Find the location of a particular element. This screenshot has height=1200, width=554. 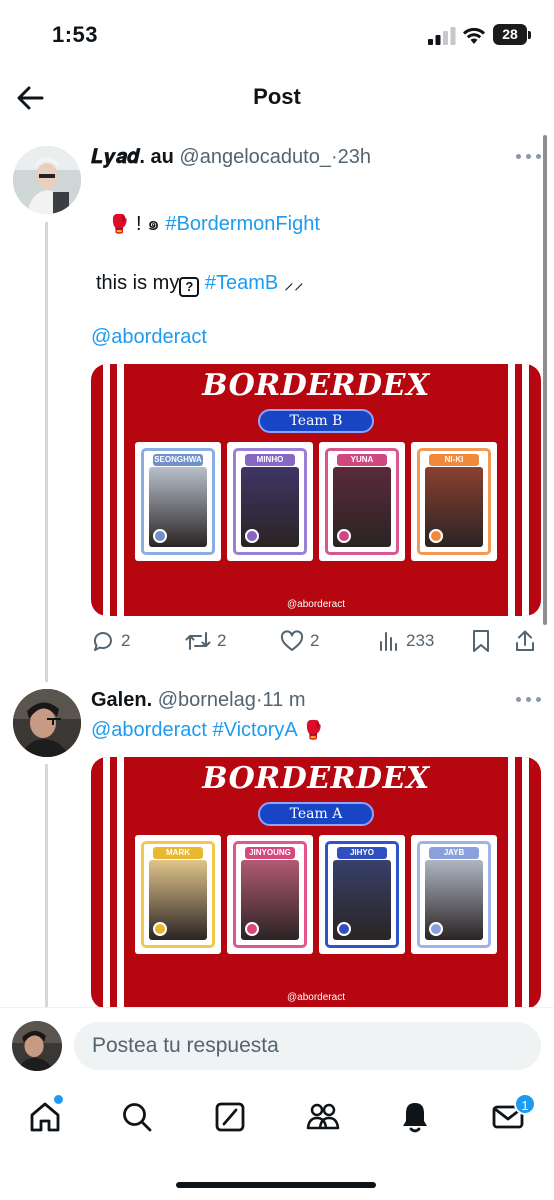

home-notification-dot is located at coordinates (58, 1099).